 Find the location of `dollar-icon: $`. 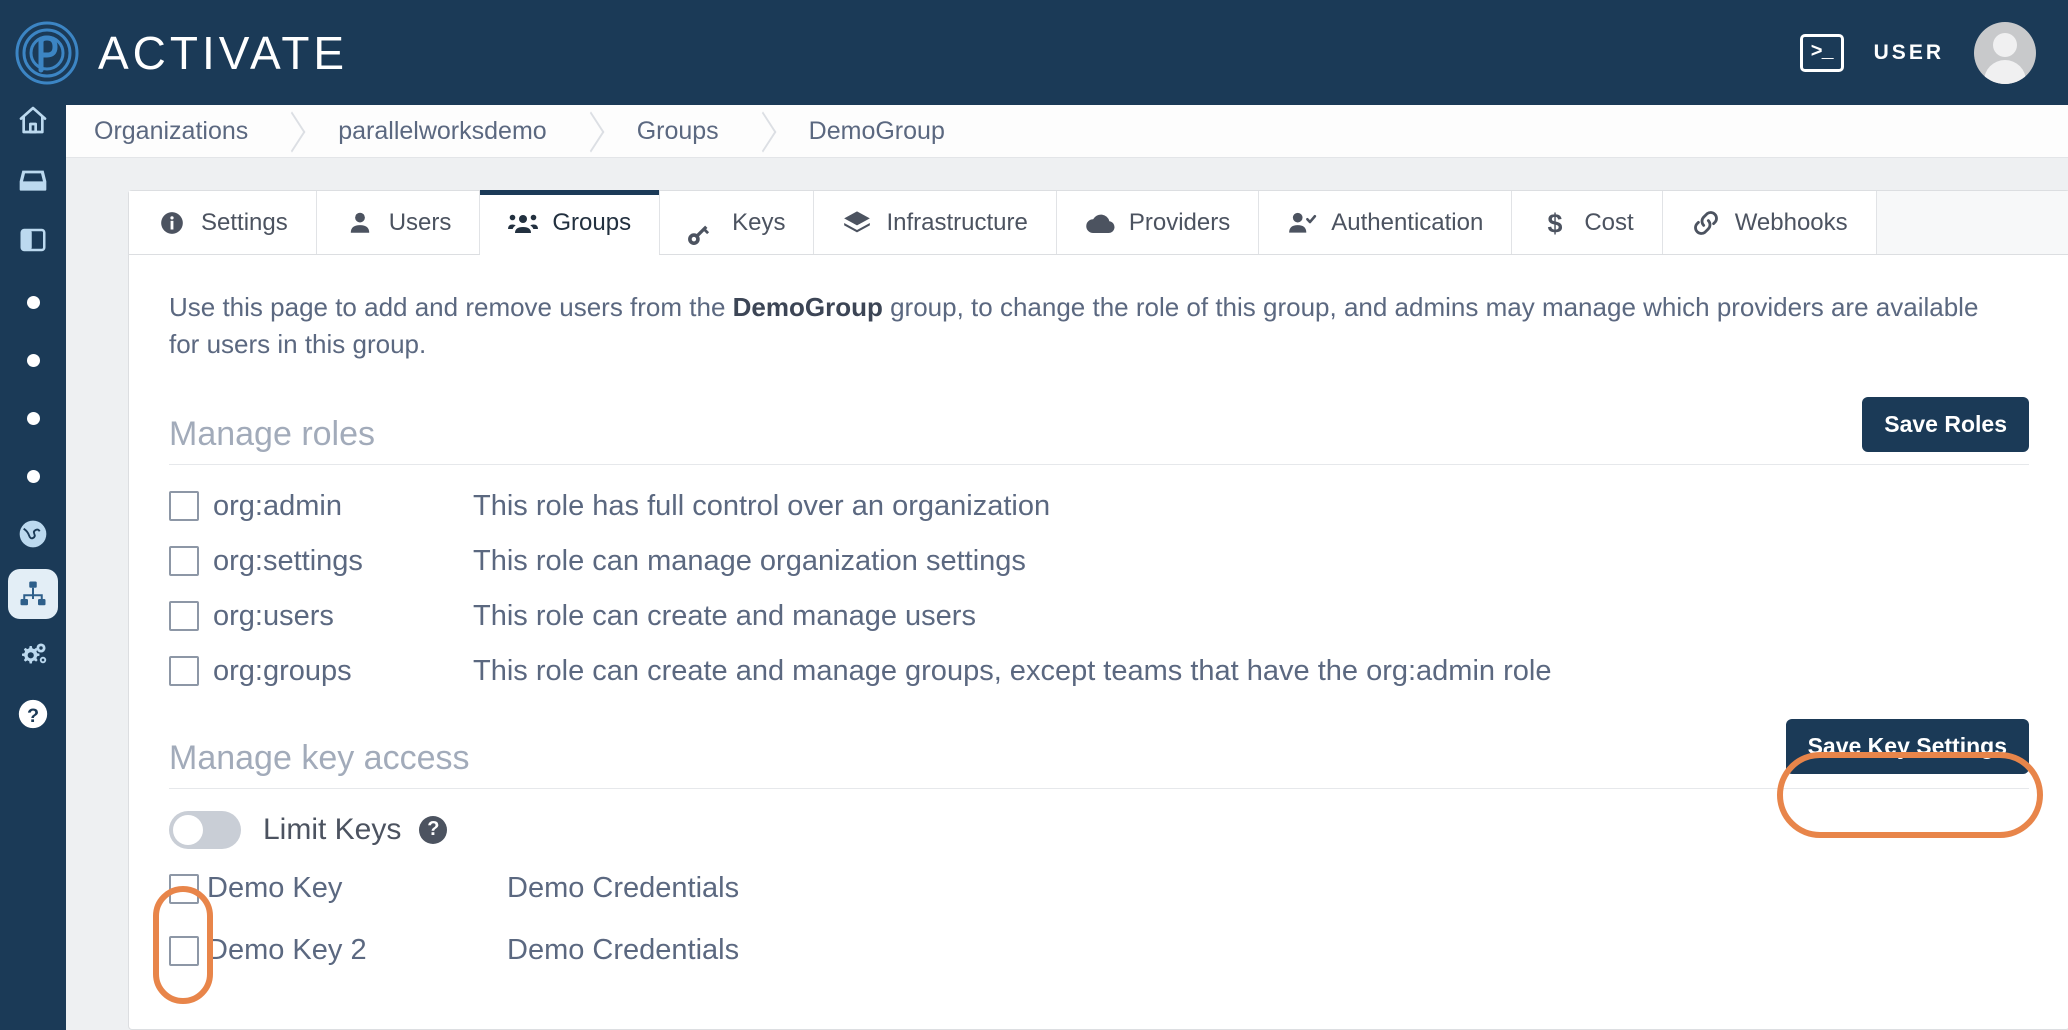

dollar-icon: $ is located at coordinates (1555, 223).